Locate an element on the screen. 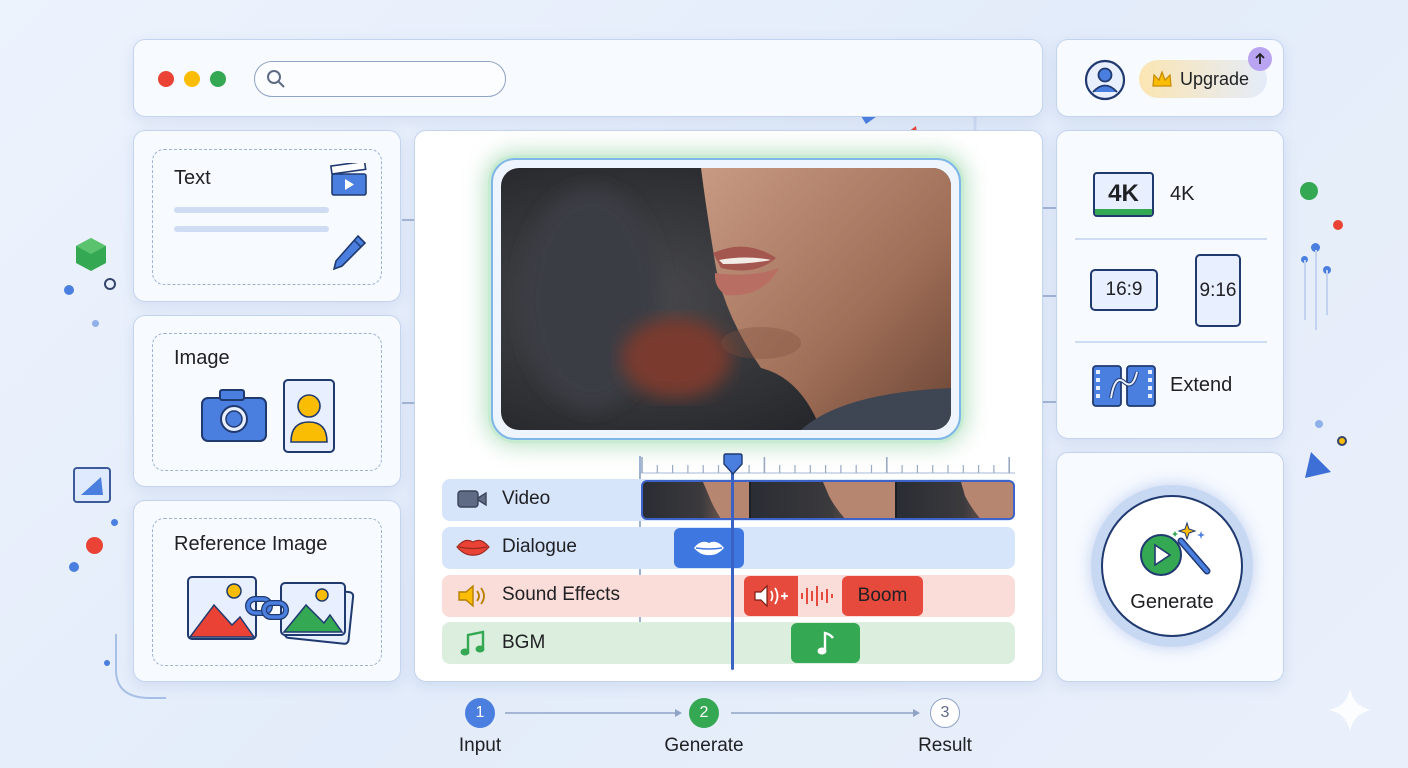 The width and height of the screenshot is (1408, 768). blue-gem-icon is located at coordinates (1318, 465).